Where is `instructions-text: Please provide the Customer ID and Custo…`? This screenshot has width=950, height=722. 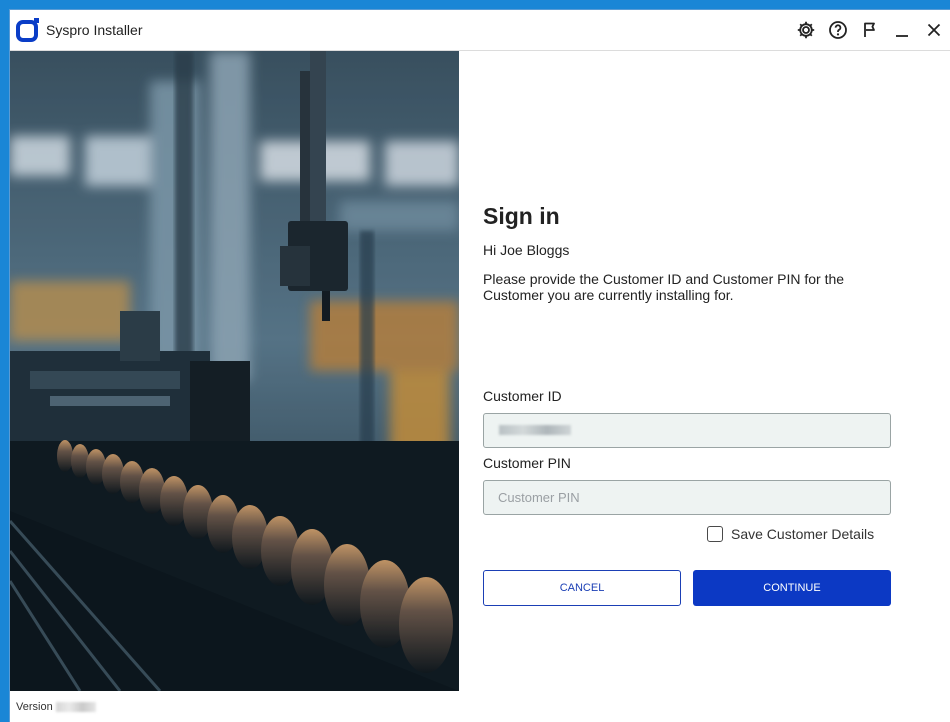 instructions-text: Please provide the Customer ID and Custo… is located at coordinates (664, 287).